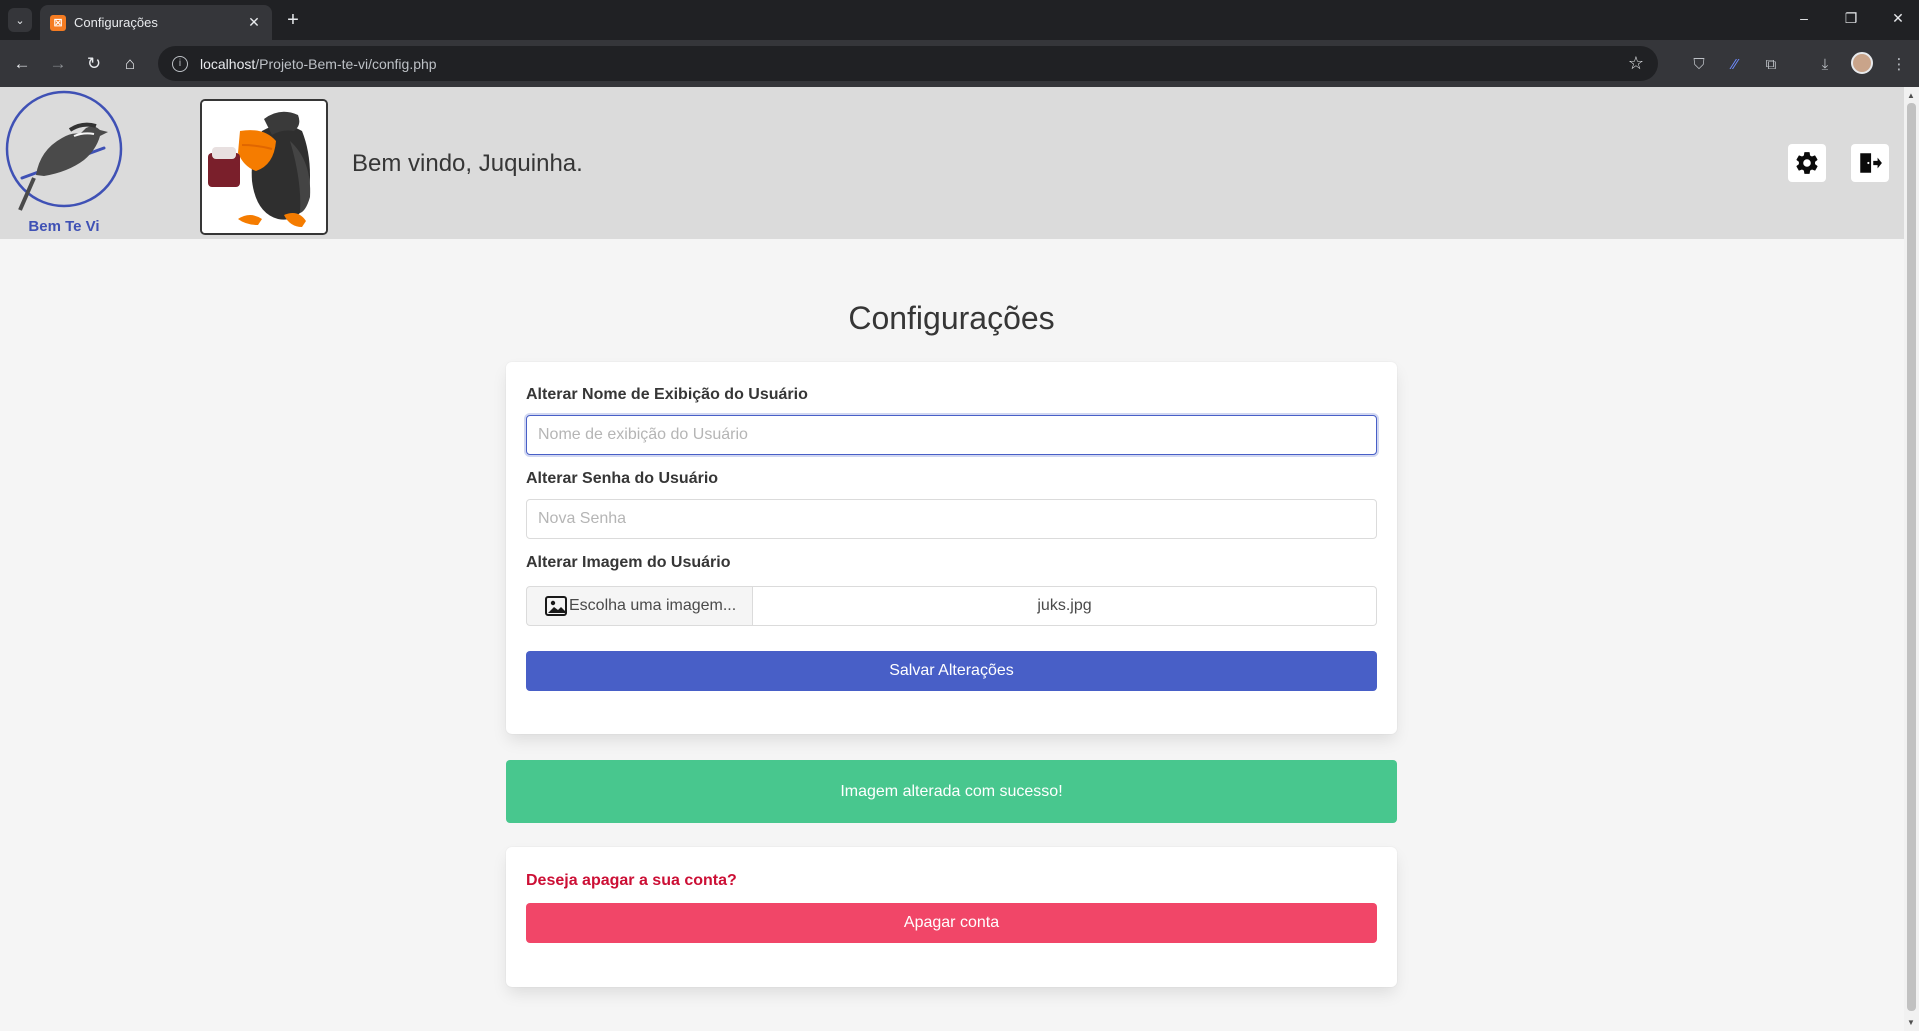 This screenshot has height=1031, width=1919. I want to click on delete-account-question: Deseja apagar a sua conta?, so click(631, 880).